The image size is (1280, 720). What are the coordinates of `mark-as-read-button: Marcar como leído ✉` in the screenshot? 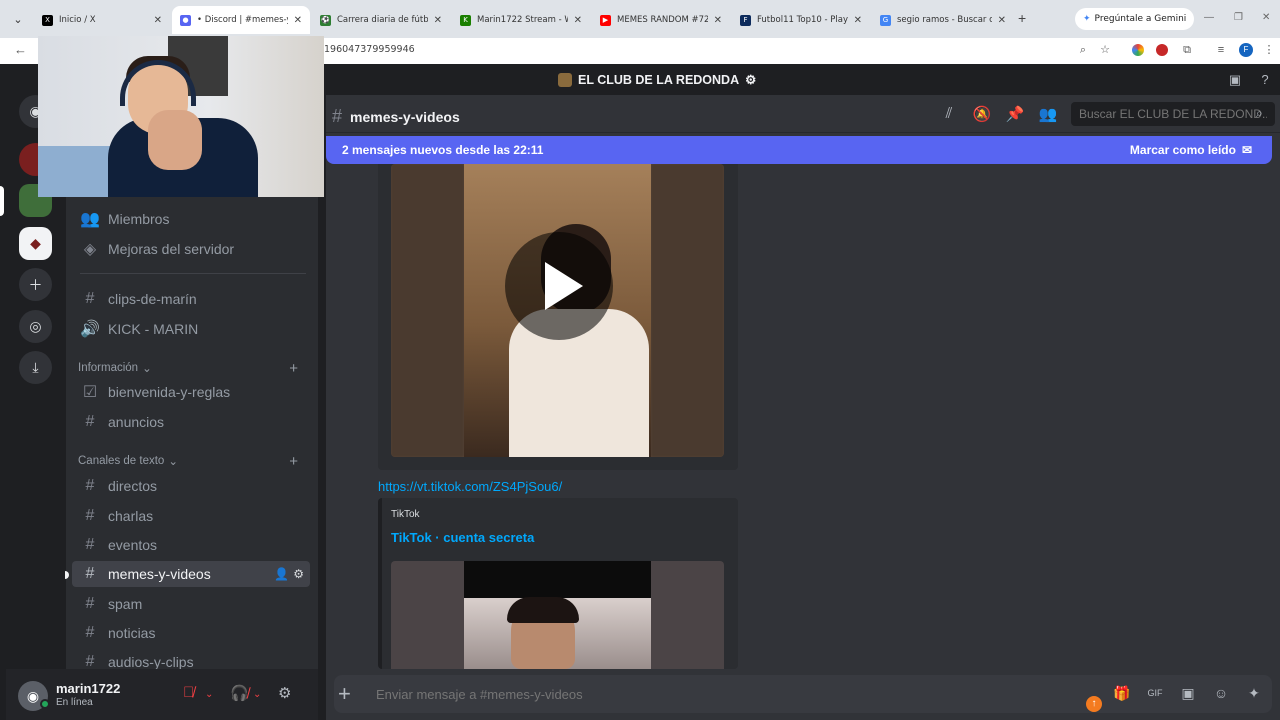 It's located at (1191, 150).